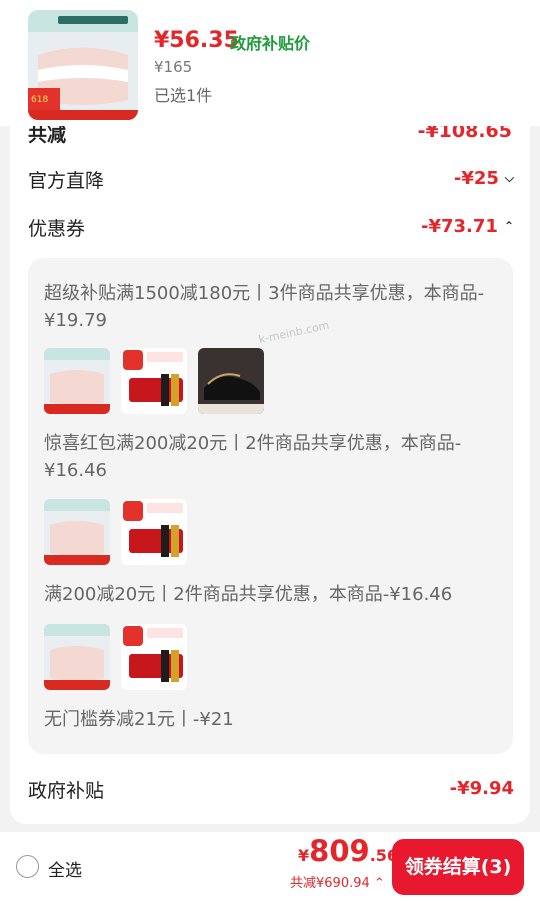 The height and width of the screenshot is (901, 540). Describe the element at coordinates (27, 866) in the screenshot. I see `select-all-radio` at that location.